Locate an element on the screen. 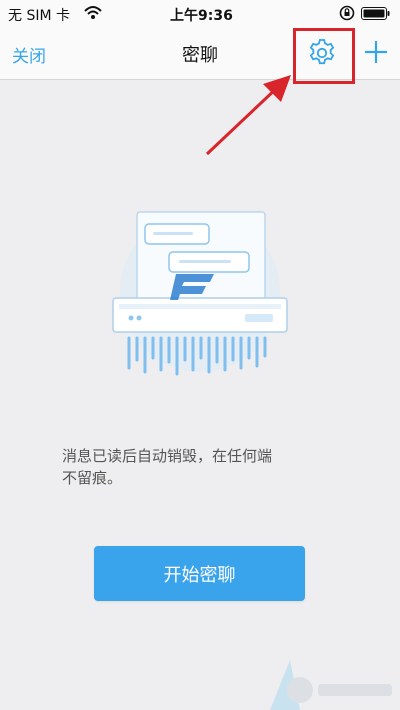 This screenshot has height=710, width=400. annotation-arrow-icon is located at coordinates (248, 115).